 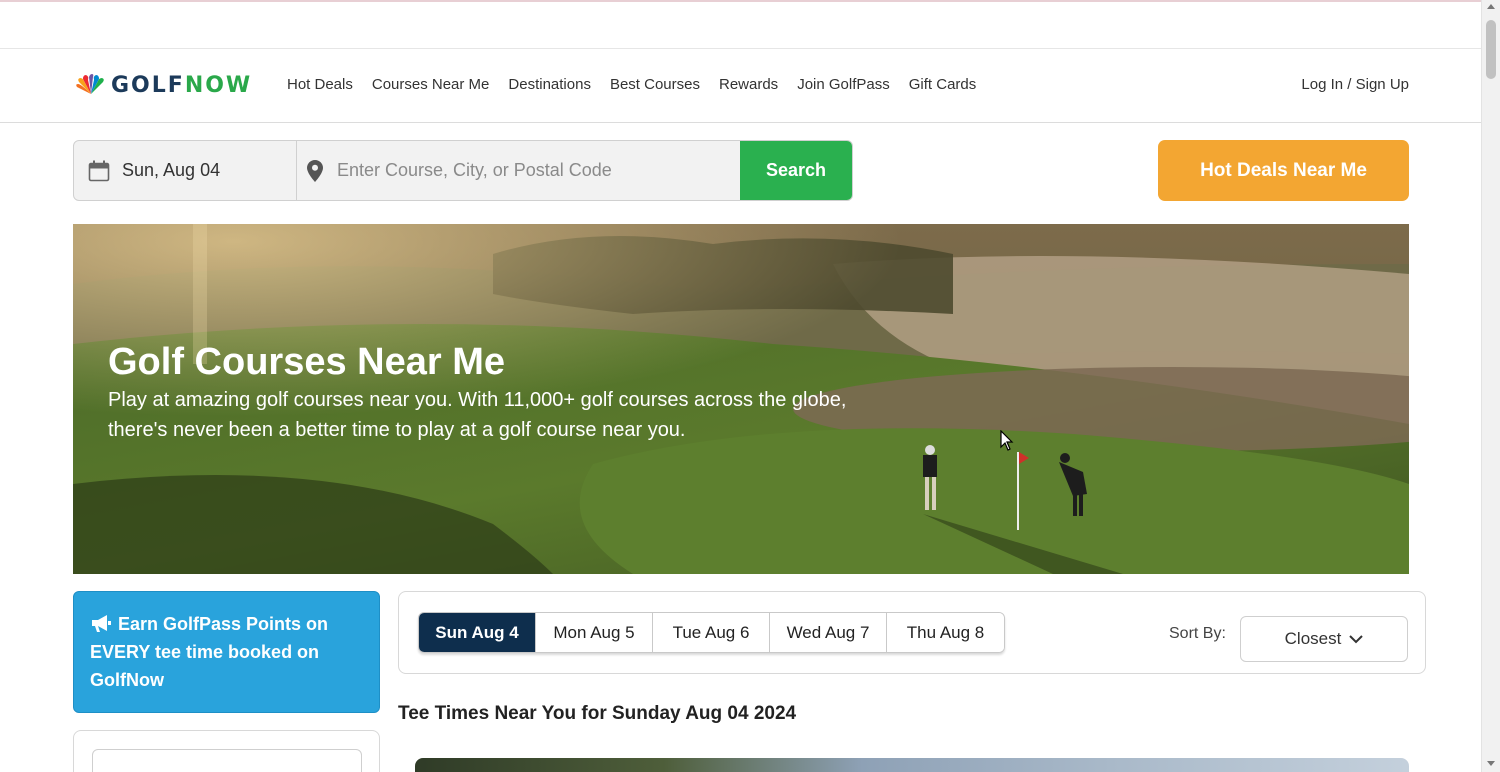 What do you see at coordinates (1491, 49) in the screenshot?
I see `scroll-thumb` at bounding box center [1491, 49].